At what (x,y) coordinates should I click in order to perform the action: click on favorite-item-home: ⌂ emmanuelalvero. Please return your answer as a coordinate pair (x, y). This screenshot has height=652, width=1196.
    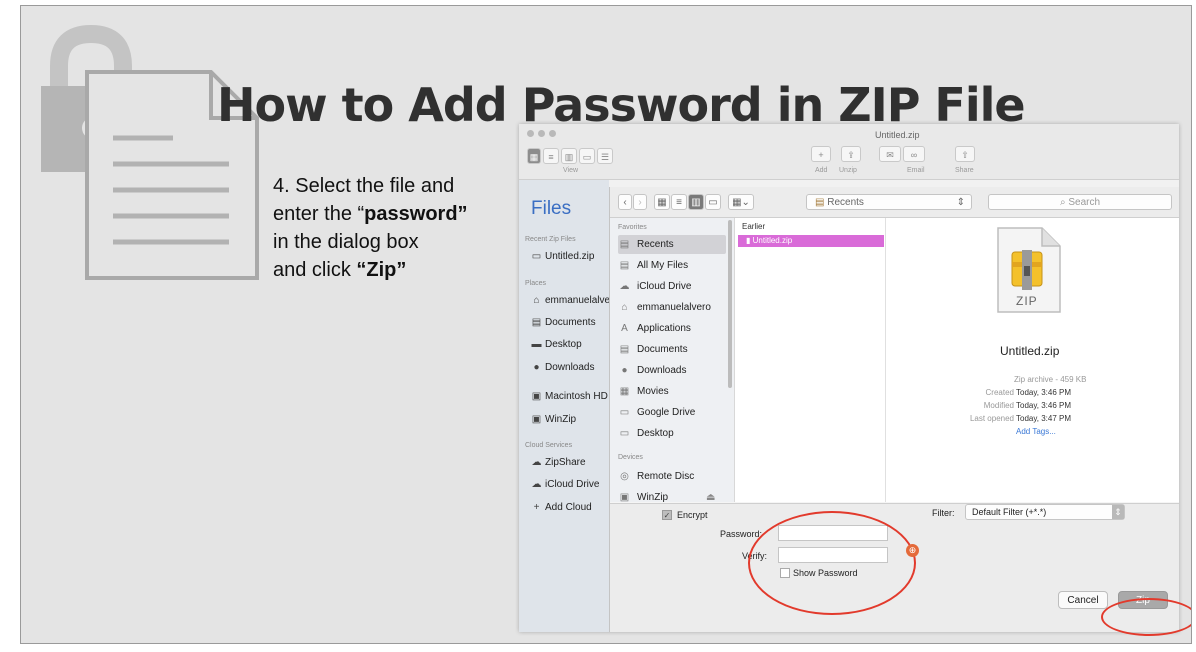
    Looking at the image, I should click on (672, 307).